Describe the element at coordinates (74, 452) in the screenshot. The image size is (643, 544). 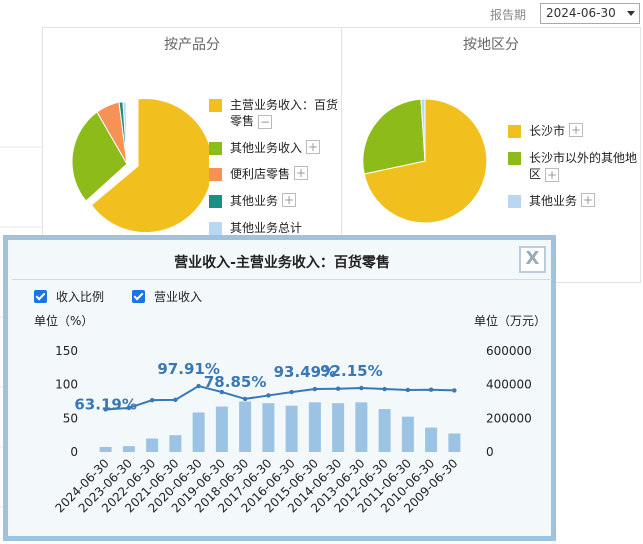
I see `y-left-tick-label: 0` at that location.